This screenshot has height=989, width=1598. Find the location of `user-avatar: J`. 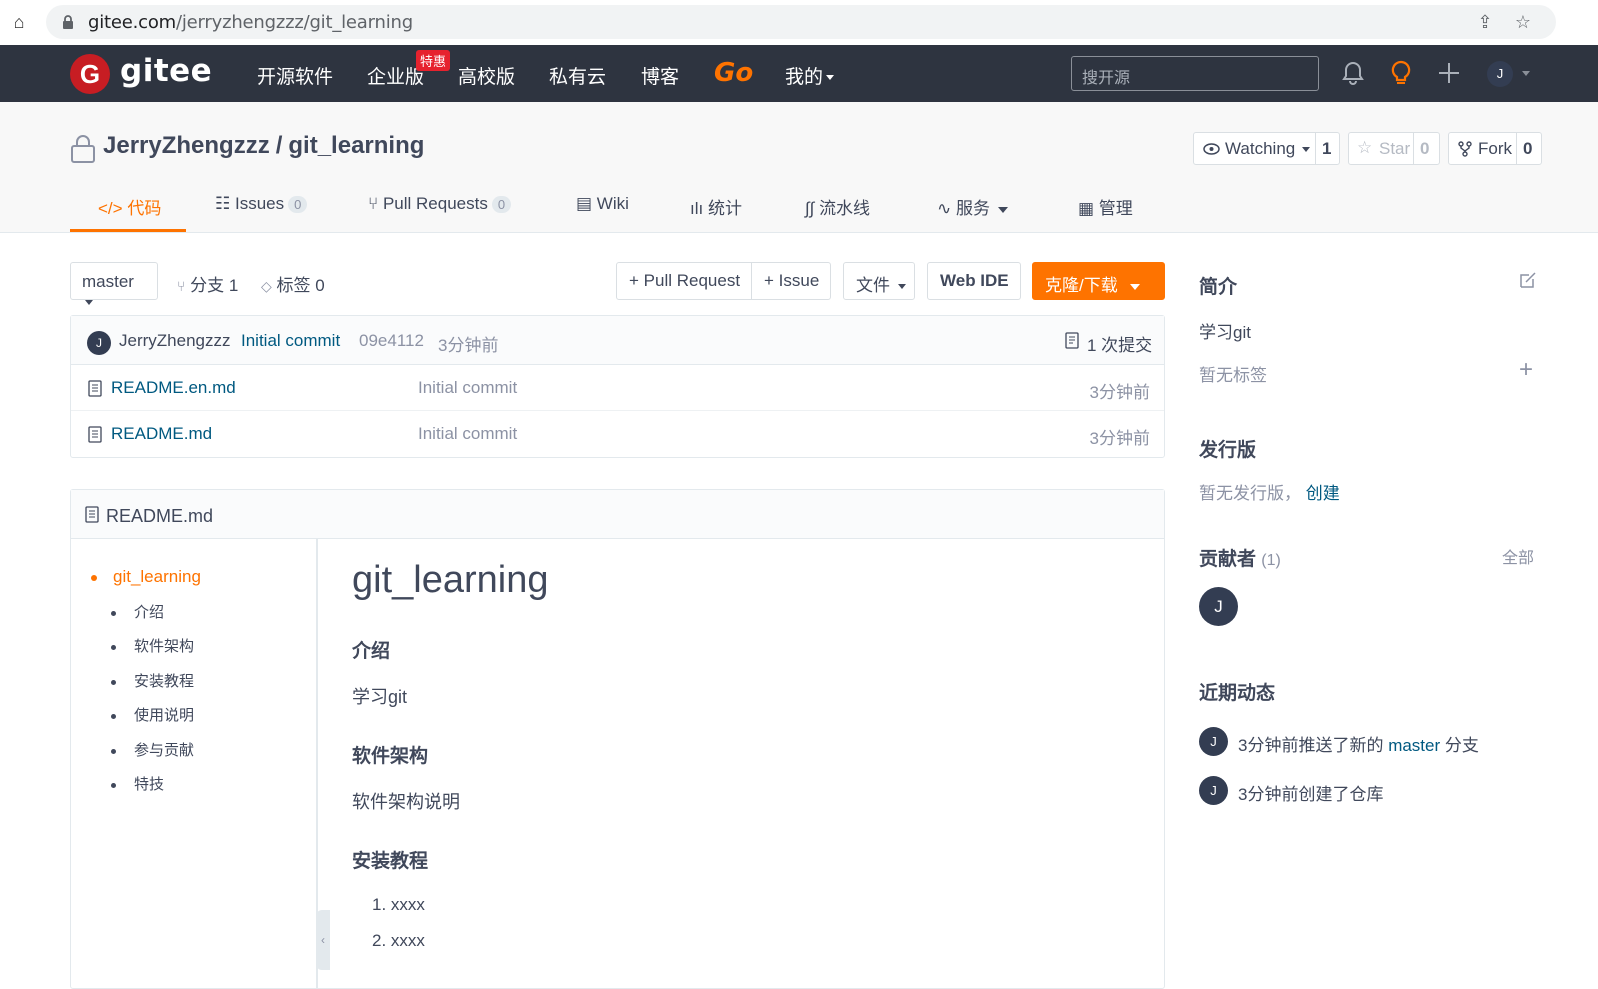

user-avatar: J is located at coordinates (1500, 74).